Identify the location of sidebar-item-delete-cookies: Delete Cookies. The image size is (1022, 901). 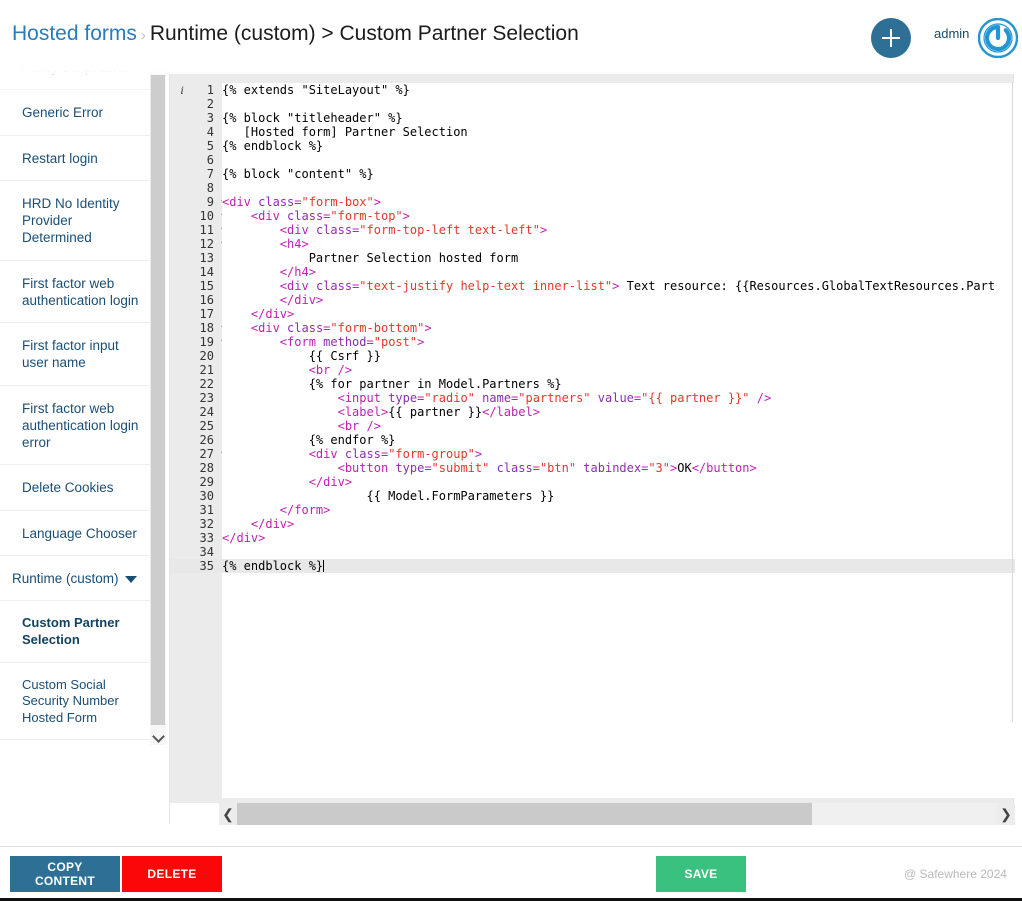
(75, 488).